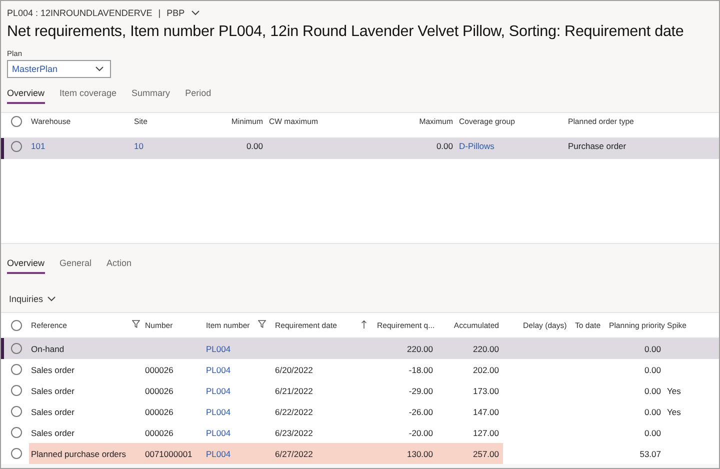  I want to click on table-cell-text: 130.00, so click(420, 453).